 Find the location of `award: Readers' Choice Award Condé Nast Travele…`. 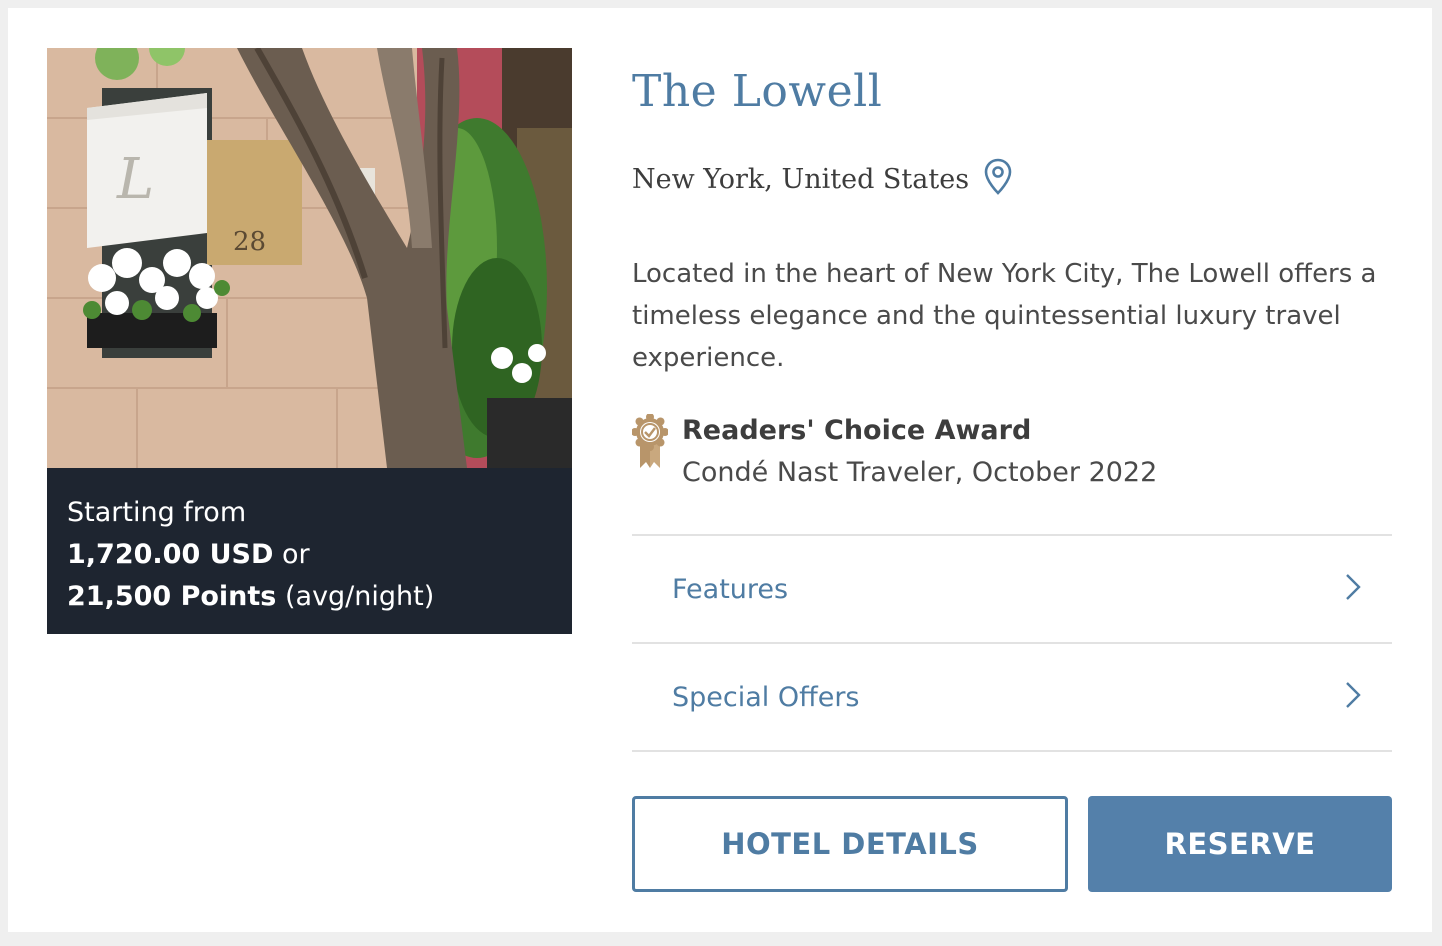

award: Readers' Choice Award Condé Nast Travele… is located at coordinates (894, 452).